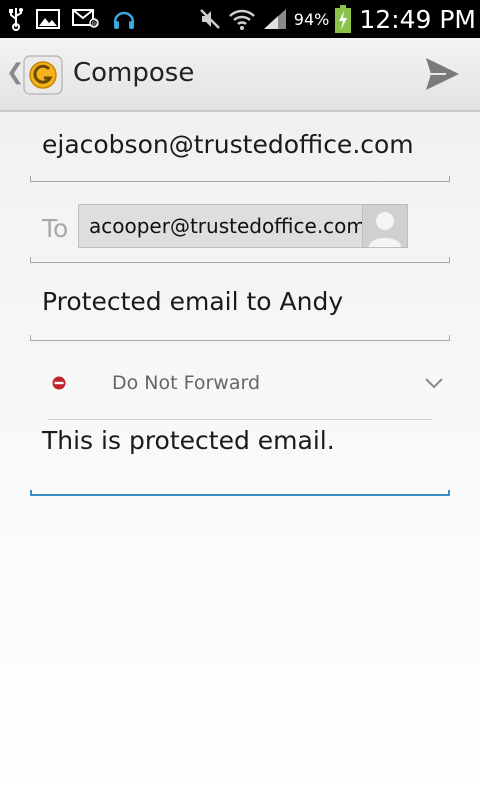 The image size is (480, 800). Describe the element at coordinates (59, 383) in the screenshot. I see `no-entry-icon` at that location.